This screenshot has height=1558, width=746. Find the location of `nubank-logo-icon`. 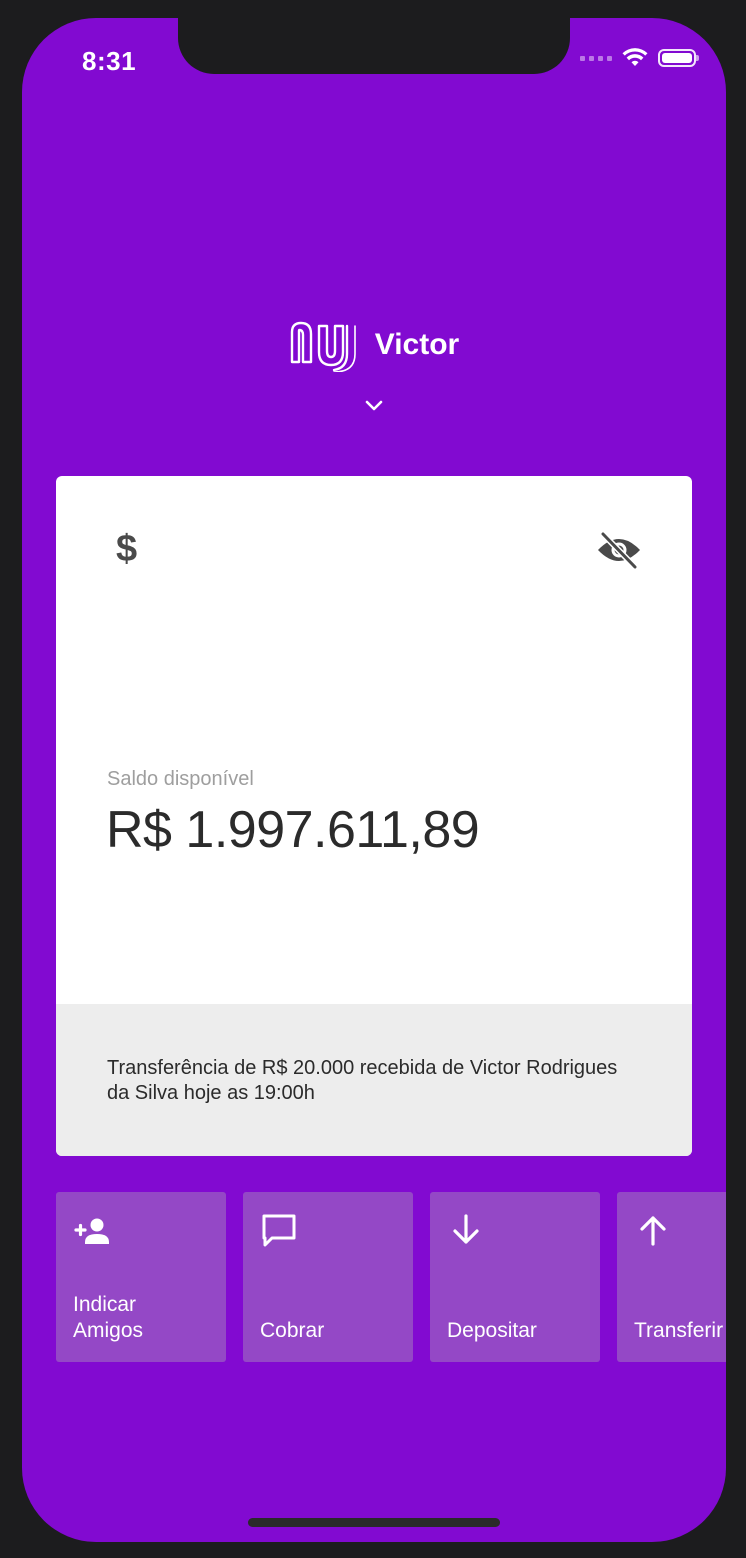

nubank-logo-icon is located at coordinates (323, 346).